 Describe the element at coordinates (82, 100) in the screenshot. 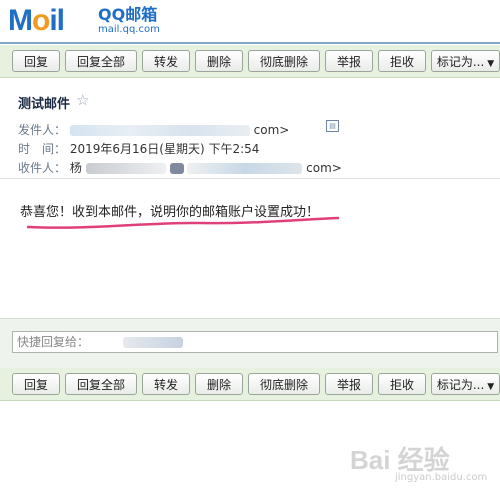

I see `star-outline-icon: ☆` at that location.